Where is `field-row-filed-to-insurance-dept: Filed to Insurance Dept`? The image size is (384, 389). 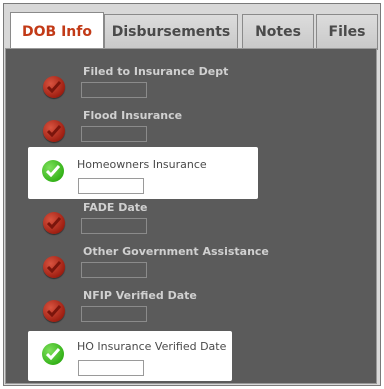
field-row-filed-to-insurance-dept: Filed to Insurance Dept is located at coordinates (205, 81).